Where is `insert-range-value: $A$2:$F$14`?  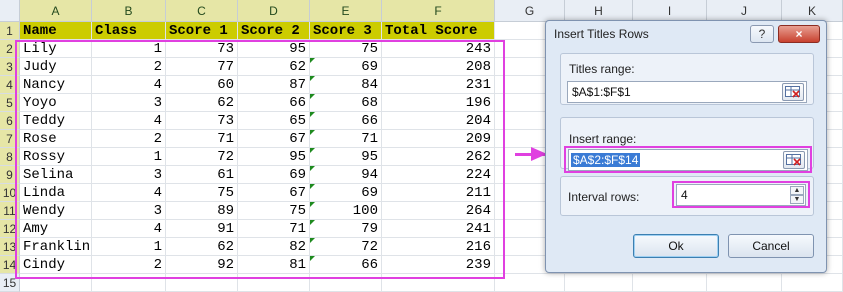
insert-range-value: $A$2:$F$14 is located at coordinates (606, 160).